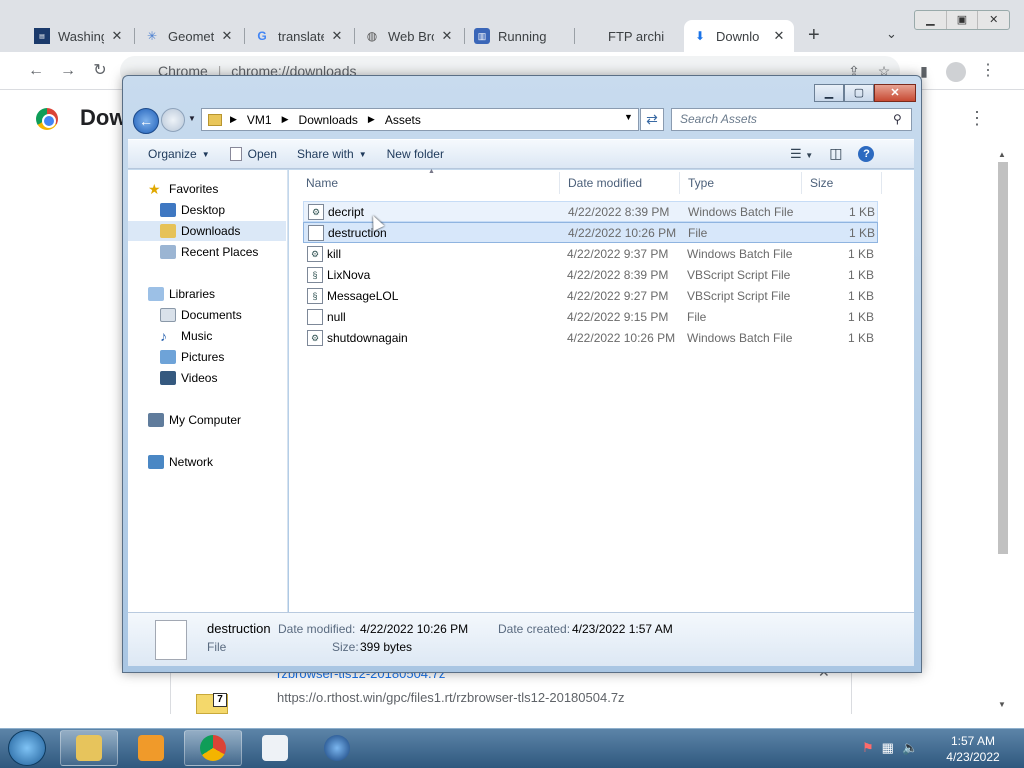  What do you see at coordinates (1002, 154) in the screenshot?
I see `scroll-up-icon: ▲` at bounding box center [1002, 154].